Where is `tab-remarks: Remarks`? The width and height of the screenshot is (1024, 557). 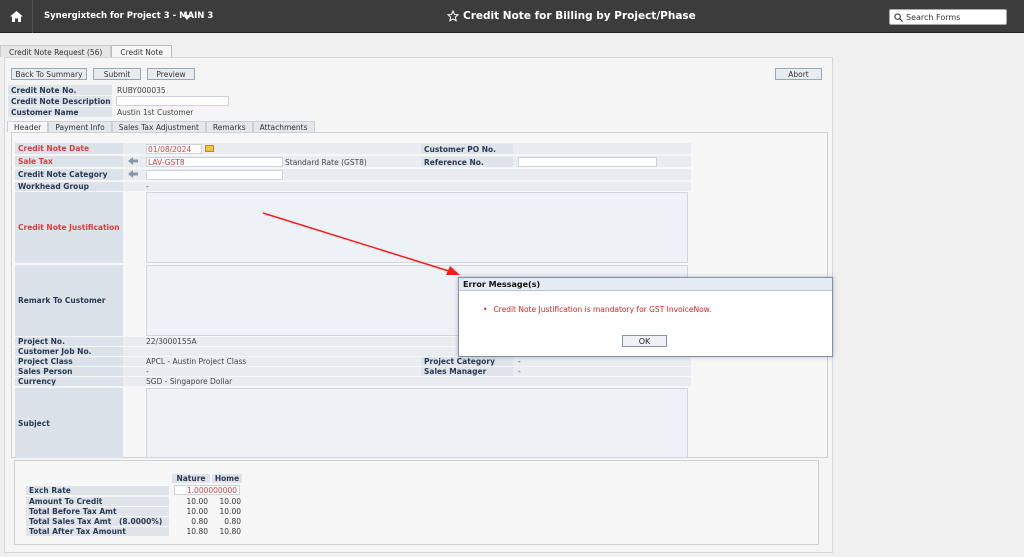 tab-remarks: Remarks is located at coordinates (229, 126).